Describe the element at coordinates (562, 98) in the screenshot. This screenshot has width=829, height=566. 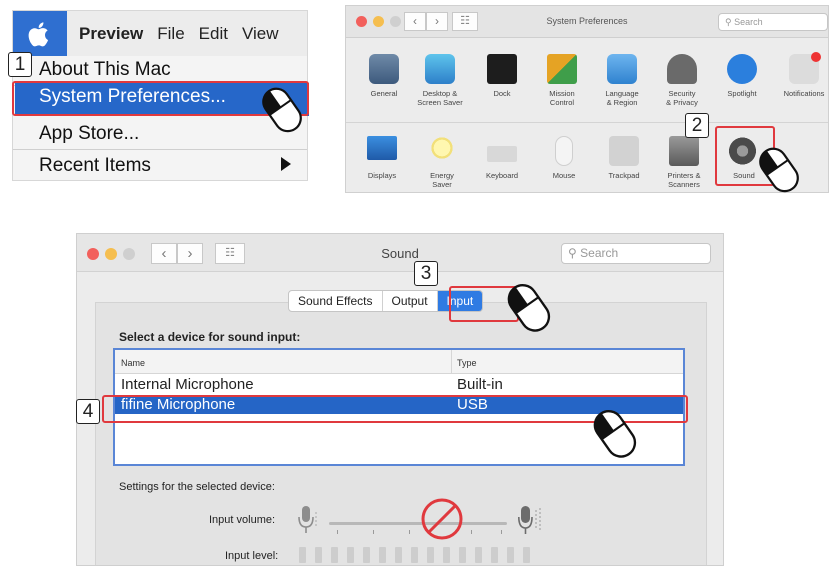
I see `pref-label: Mission Control` at that location.